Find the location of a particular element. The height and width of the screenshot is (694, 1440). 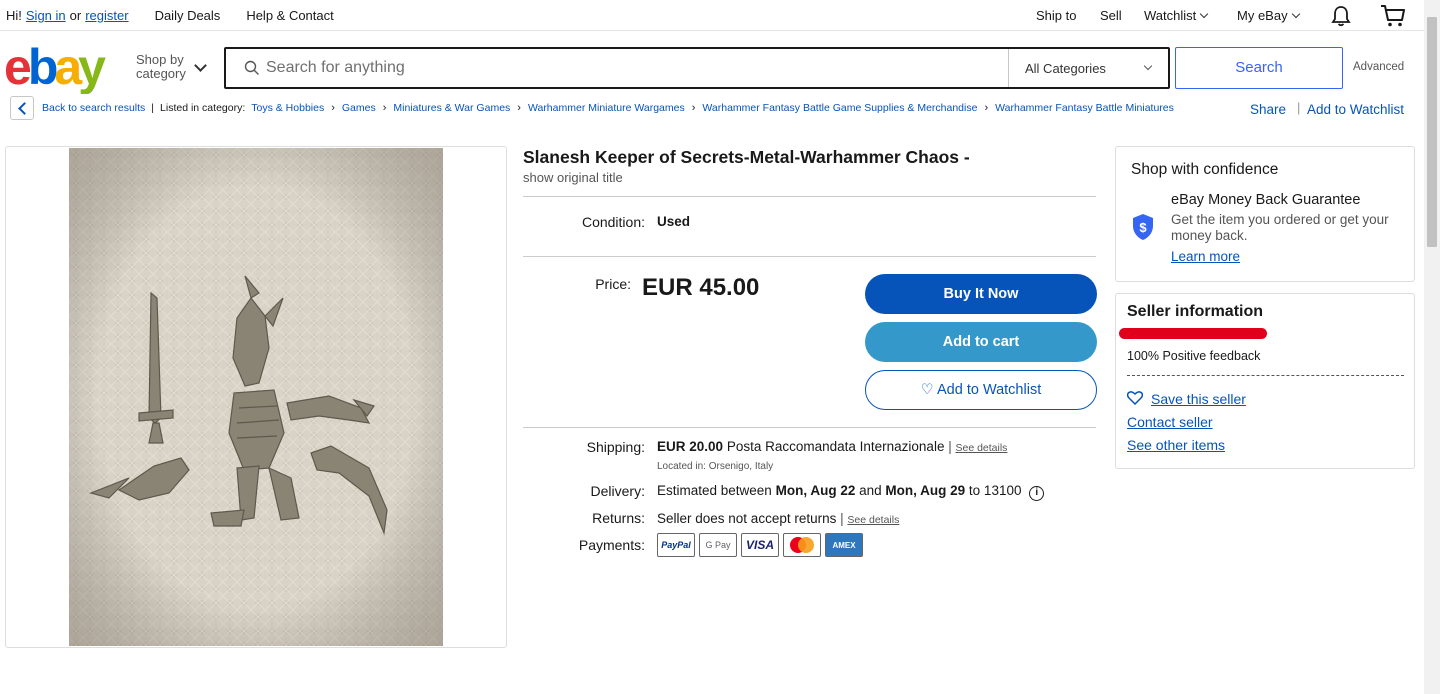

show-original-title-link: show original title is located at coordinates (573, 177).